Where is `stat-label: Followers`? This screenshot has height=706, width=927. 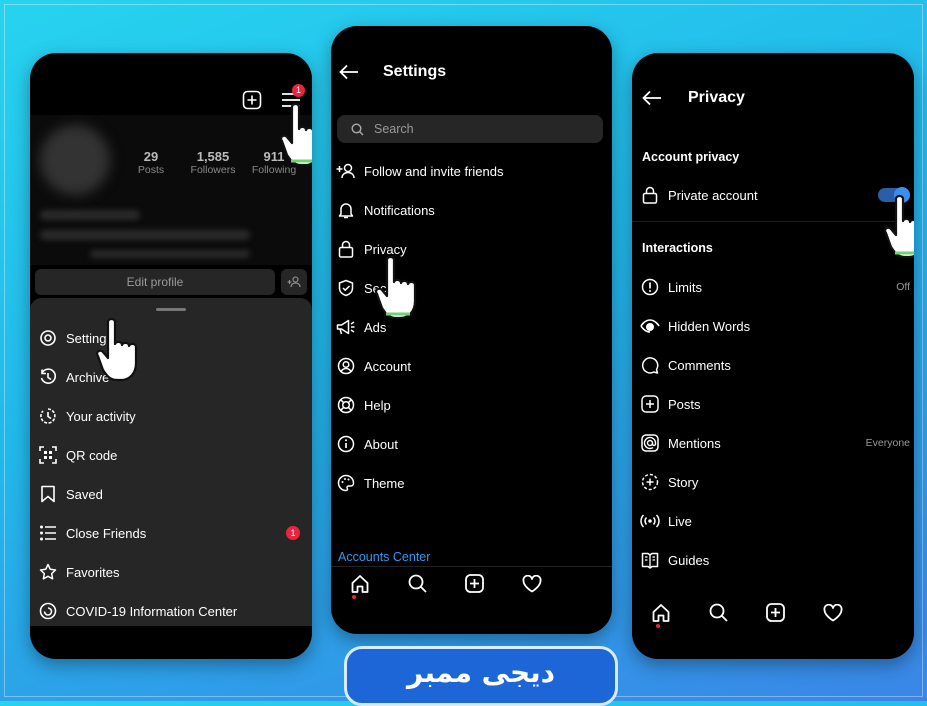 stat-label: Followers is located at coordinates (213, 170).